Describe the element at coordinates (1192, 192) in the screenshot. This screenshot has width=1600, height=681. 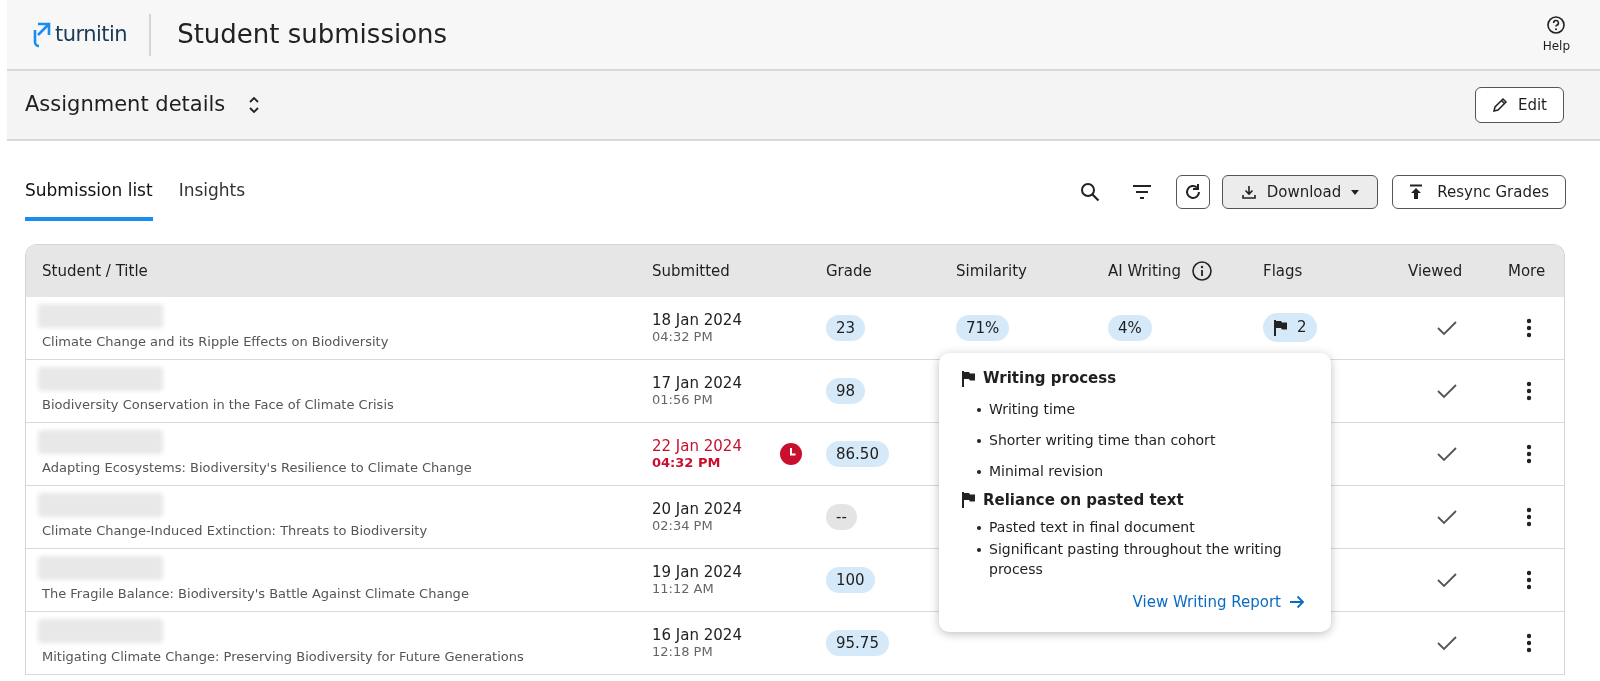
I see `refresh-button` at that location.